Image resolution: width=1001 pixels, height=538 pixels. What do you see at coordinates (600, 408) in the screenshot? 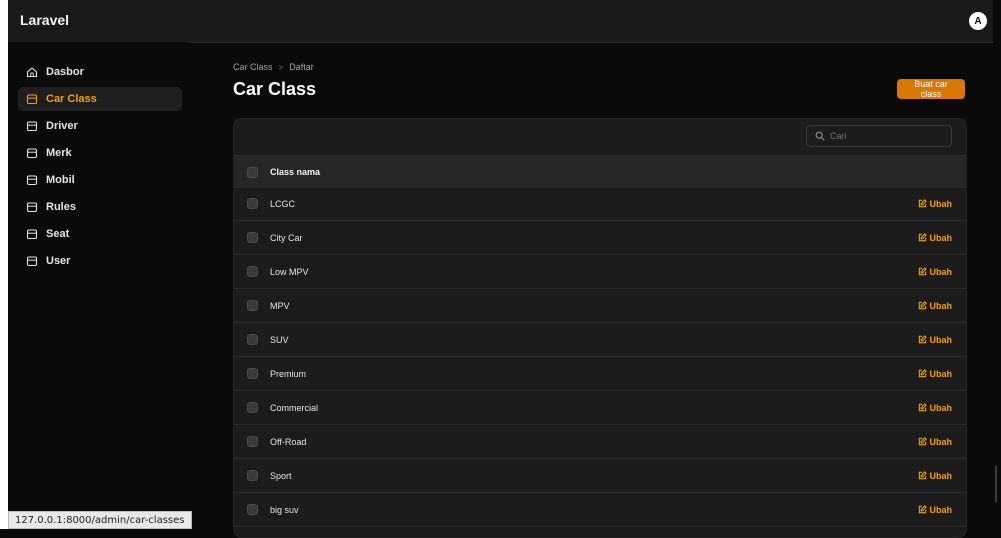
I see `table-row: Commercial Ubah` at bounding box center [600, 408].